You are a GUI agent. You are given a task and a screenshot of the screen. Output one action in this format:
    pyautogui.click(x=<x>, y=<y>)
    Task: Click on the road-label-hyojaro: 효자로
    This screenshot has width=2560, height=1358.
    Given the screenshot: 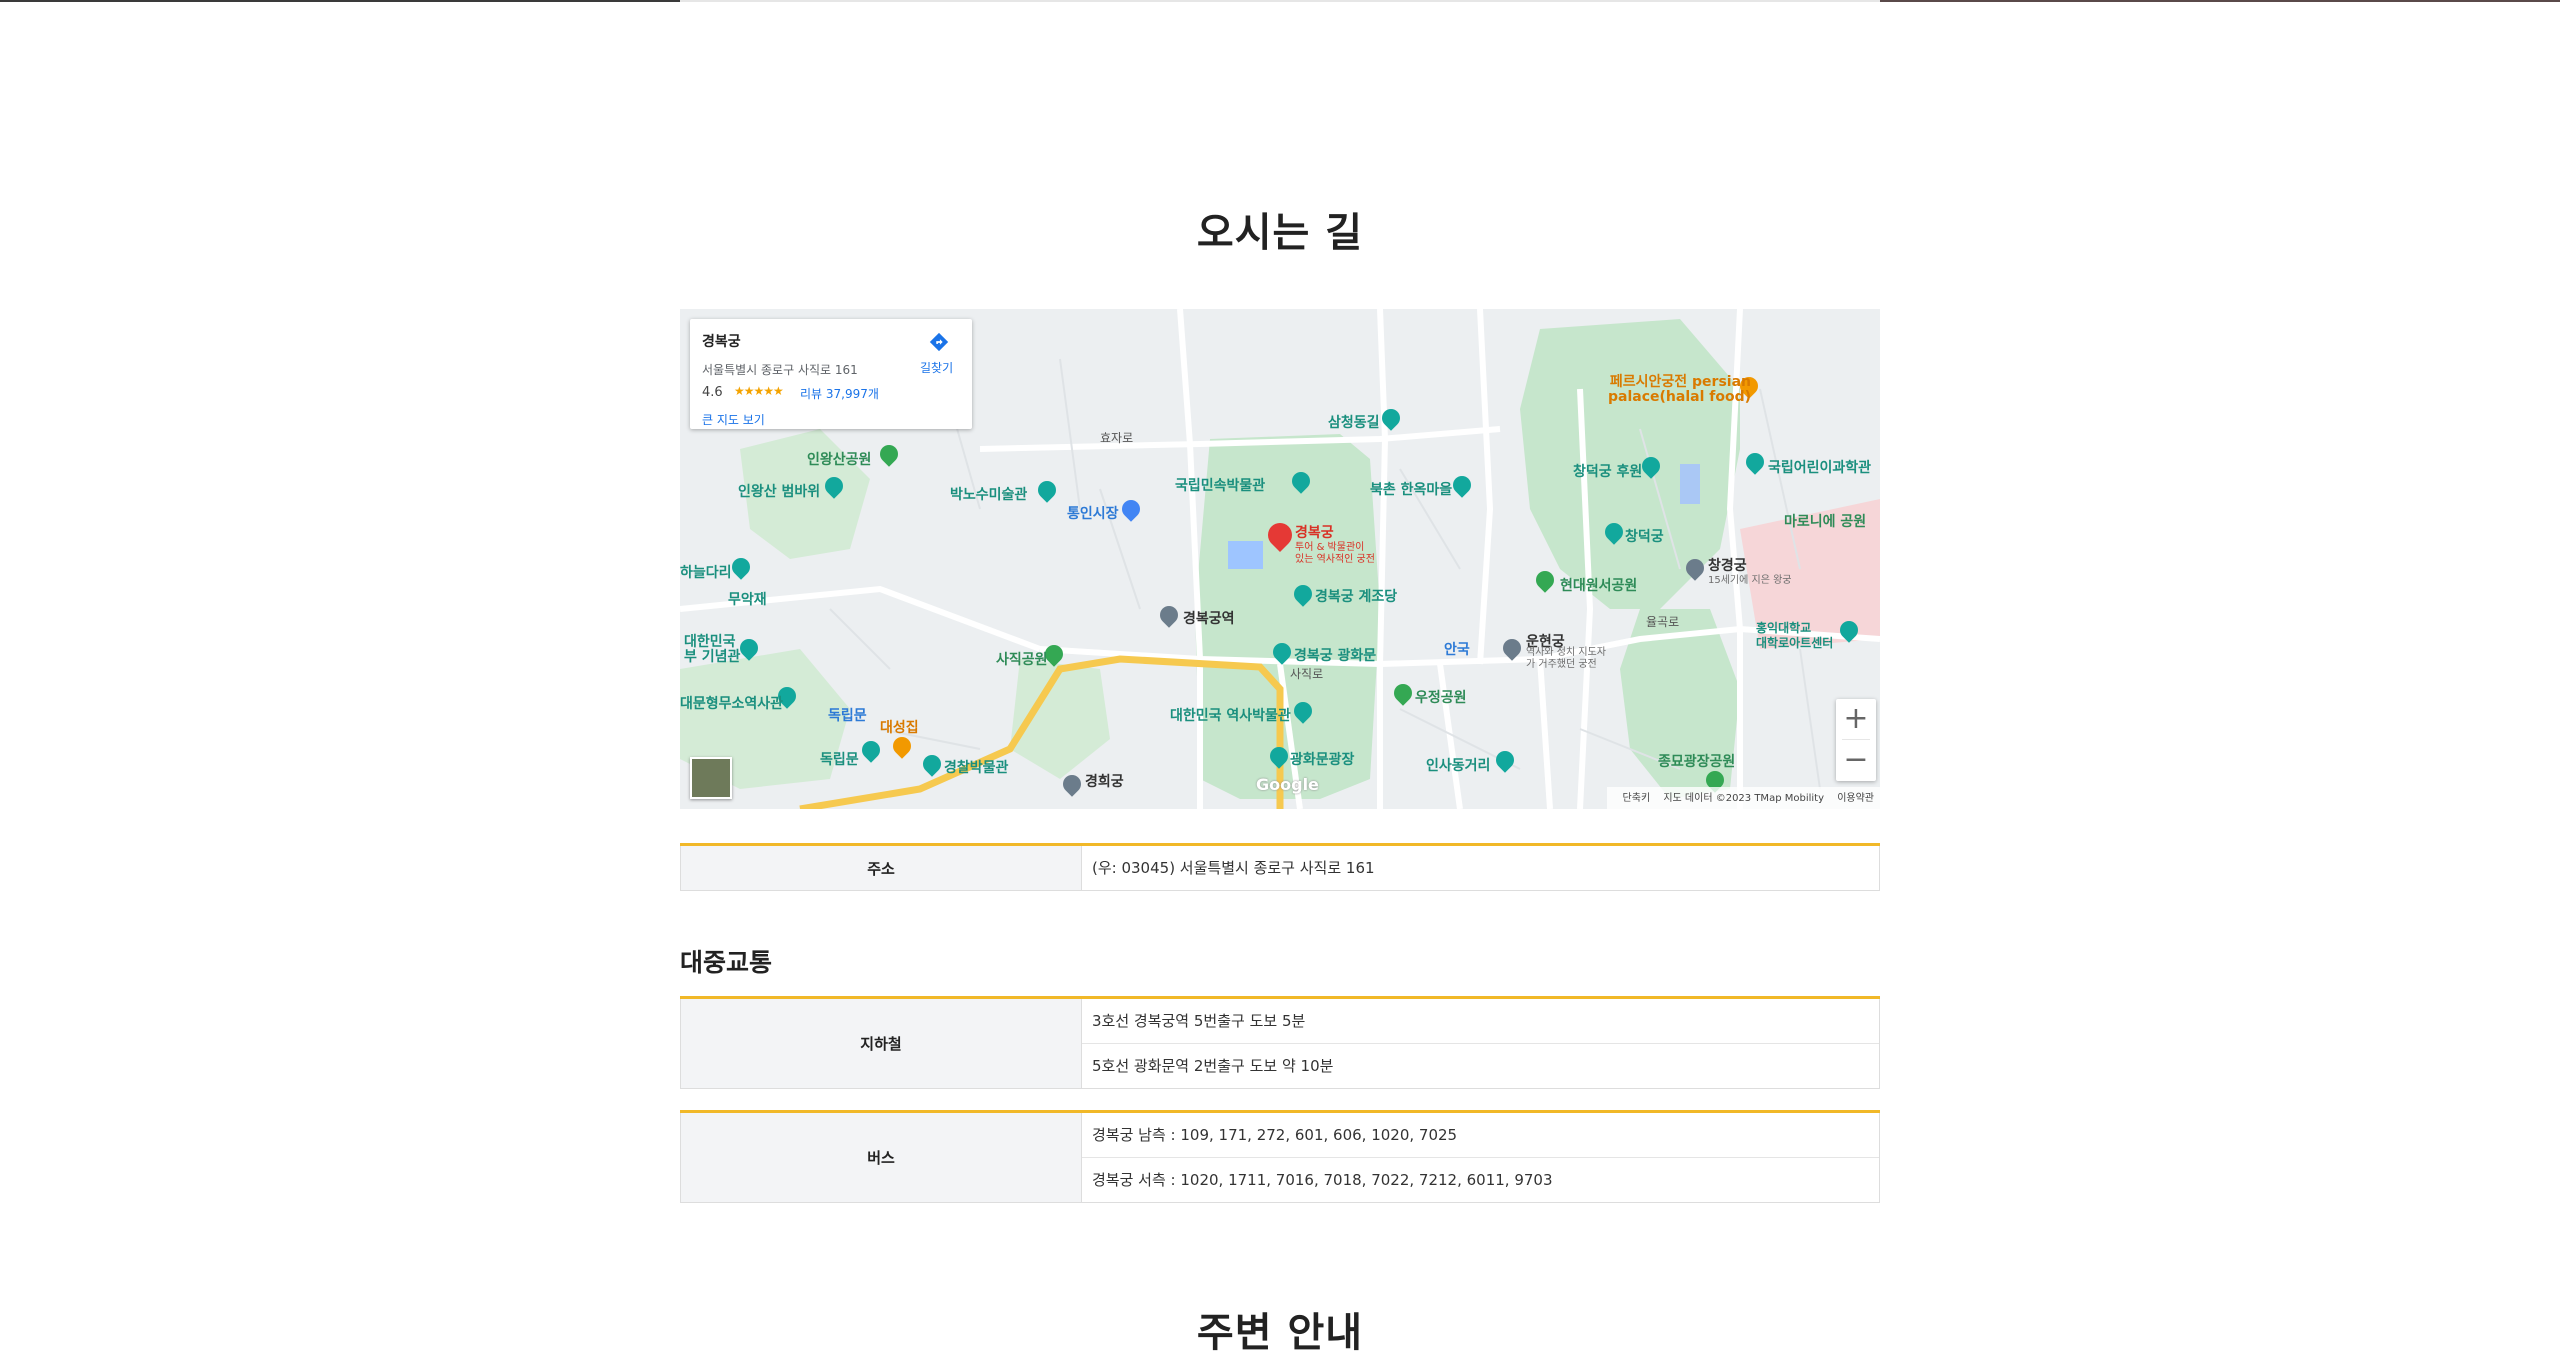 What is the action you would take?
    pyautogui.click(x=1117, y=438)
    